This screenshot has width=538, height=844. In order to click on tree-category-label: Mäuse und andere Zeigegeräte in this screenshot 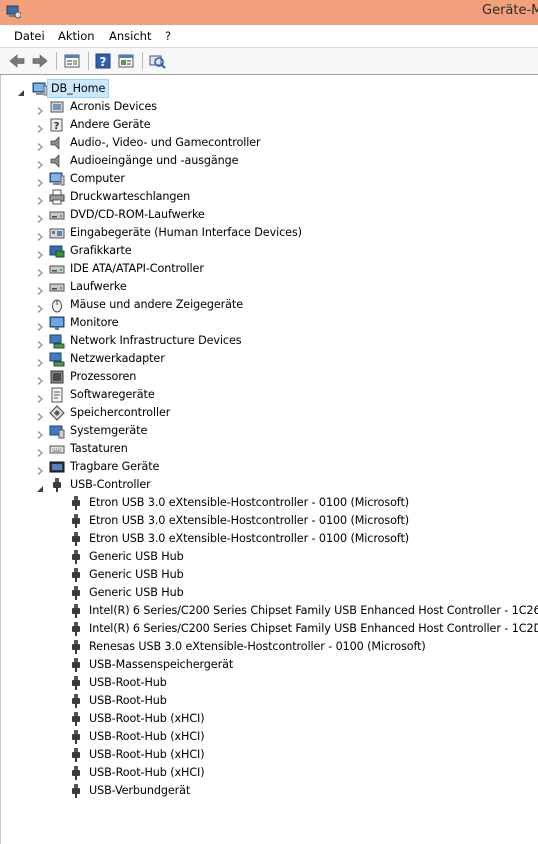, I will do `click(156, 304)`.